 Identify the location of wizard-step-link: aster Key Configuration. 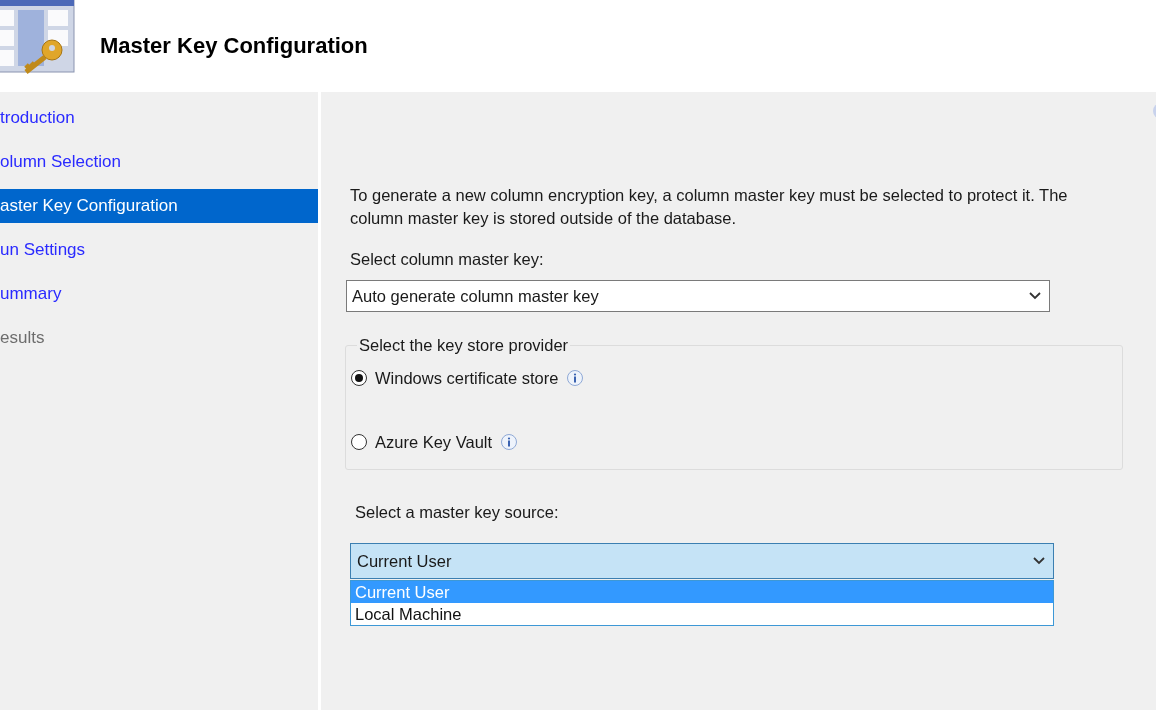
(159, 206).